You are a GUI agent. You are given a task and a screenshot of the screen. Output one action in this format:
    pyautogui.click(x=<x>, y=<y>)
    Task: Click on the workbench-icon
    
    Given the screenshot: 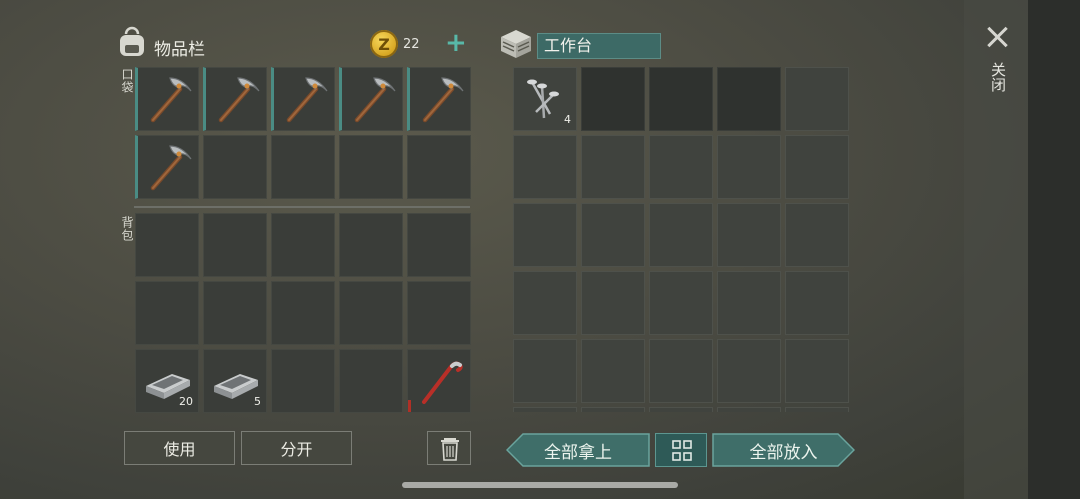 What is the action you would take?
    pyautogui.click(x=516, y=44)
    